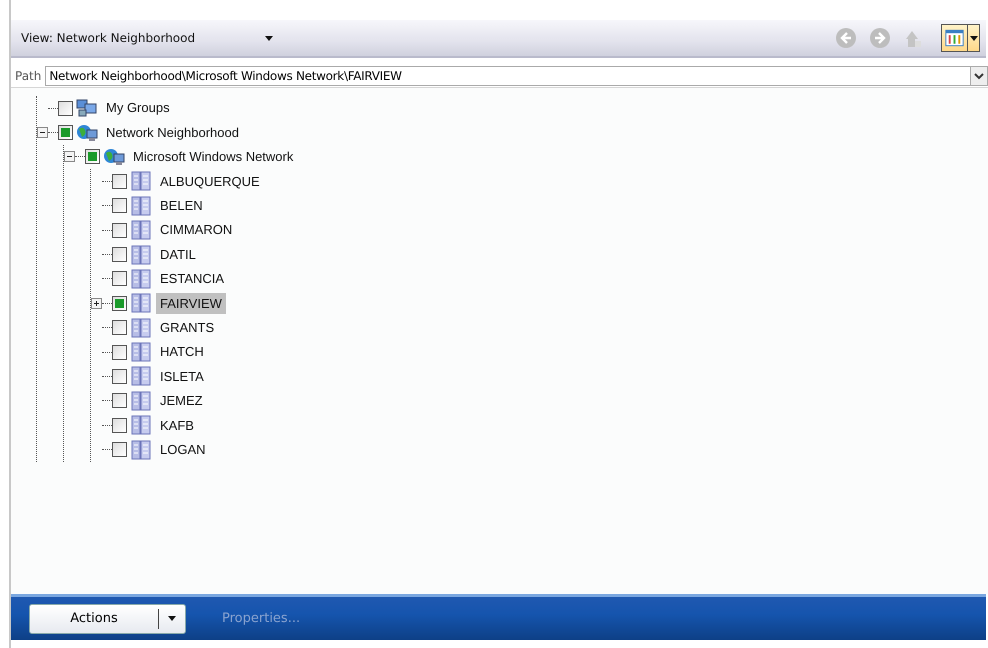  I want to click on tree-item: Network Neighborhood, so click(172, 133).